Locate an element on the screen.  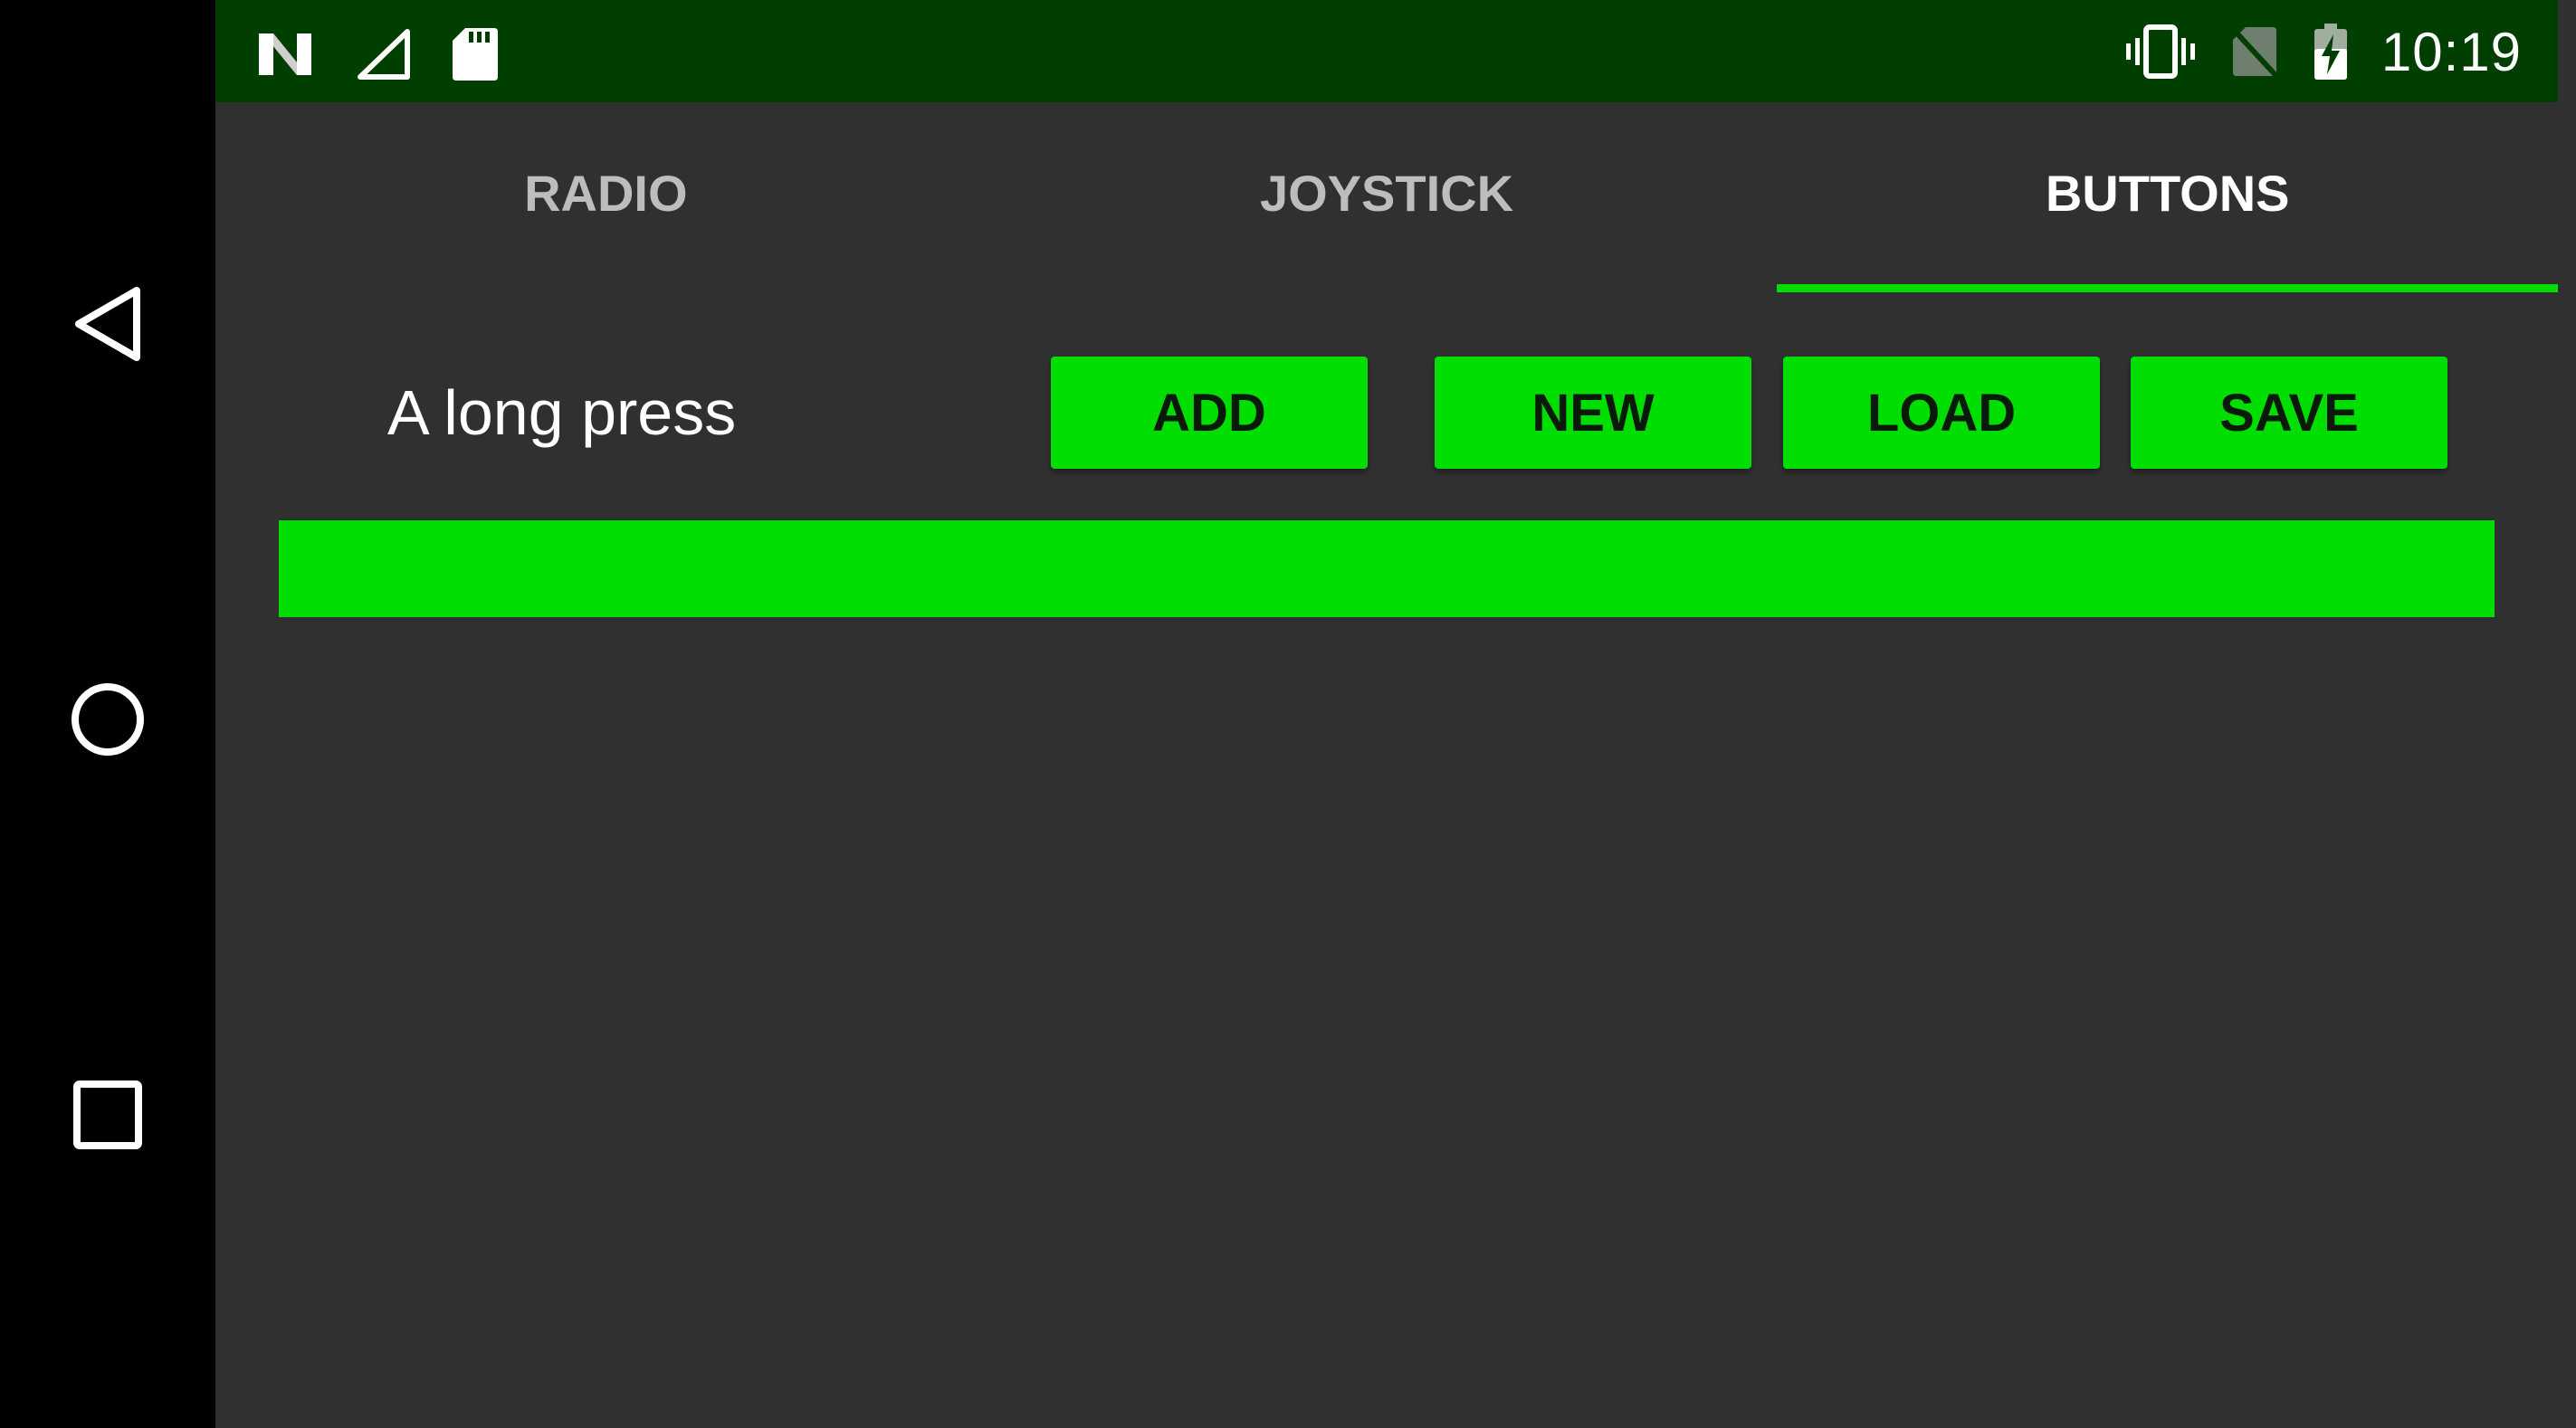
new-button: NEW is located at coordinates (1593, 413).